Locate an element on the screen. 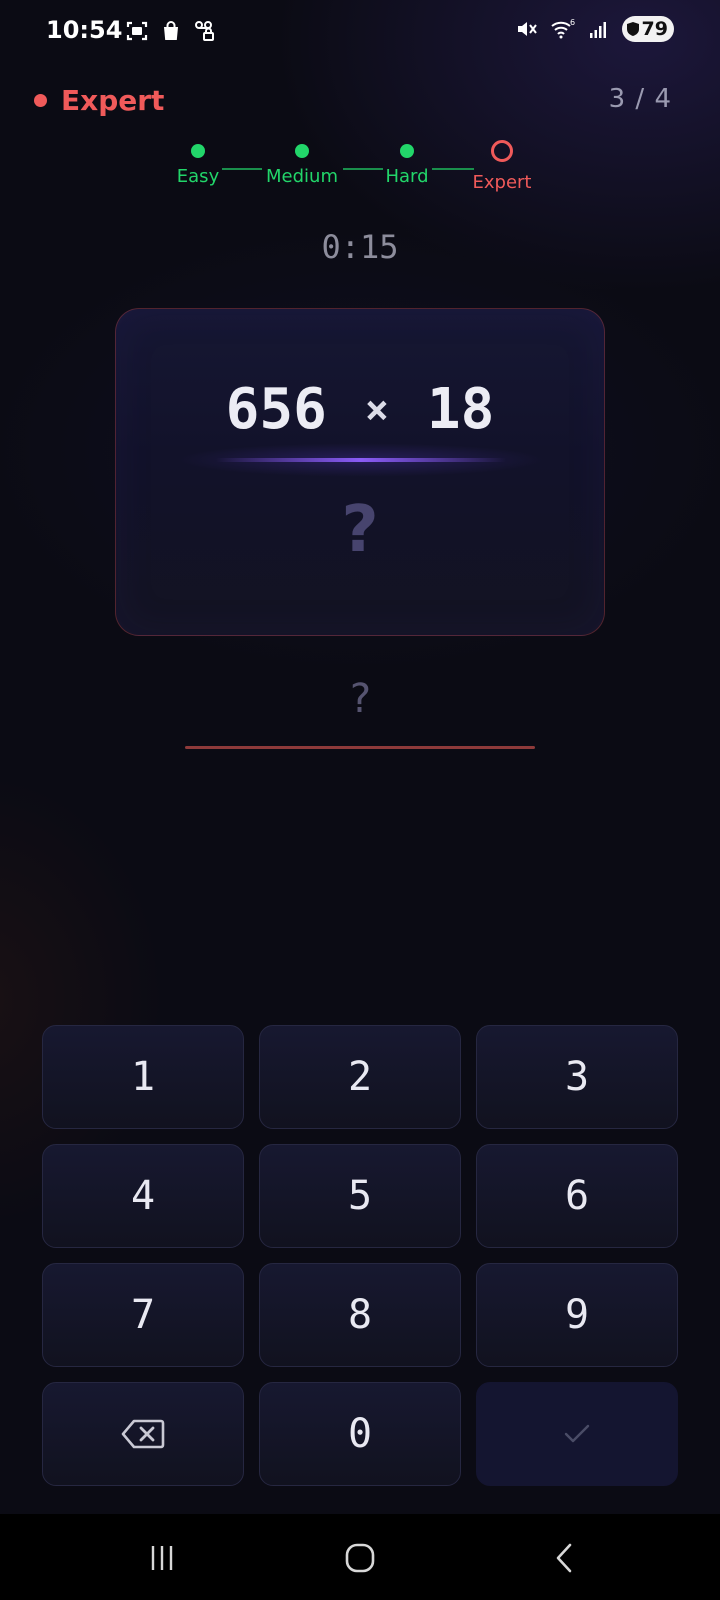  screenshot-icon is located at coordinates (137, 31).